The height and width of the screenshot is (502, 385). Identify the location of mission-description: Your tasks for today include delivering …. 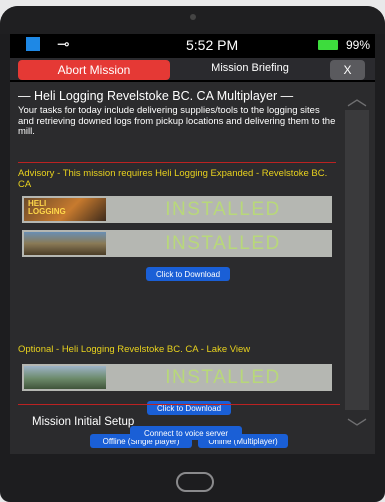
(177, 121).